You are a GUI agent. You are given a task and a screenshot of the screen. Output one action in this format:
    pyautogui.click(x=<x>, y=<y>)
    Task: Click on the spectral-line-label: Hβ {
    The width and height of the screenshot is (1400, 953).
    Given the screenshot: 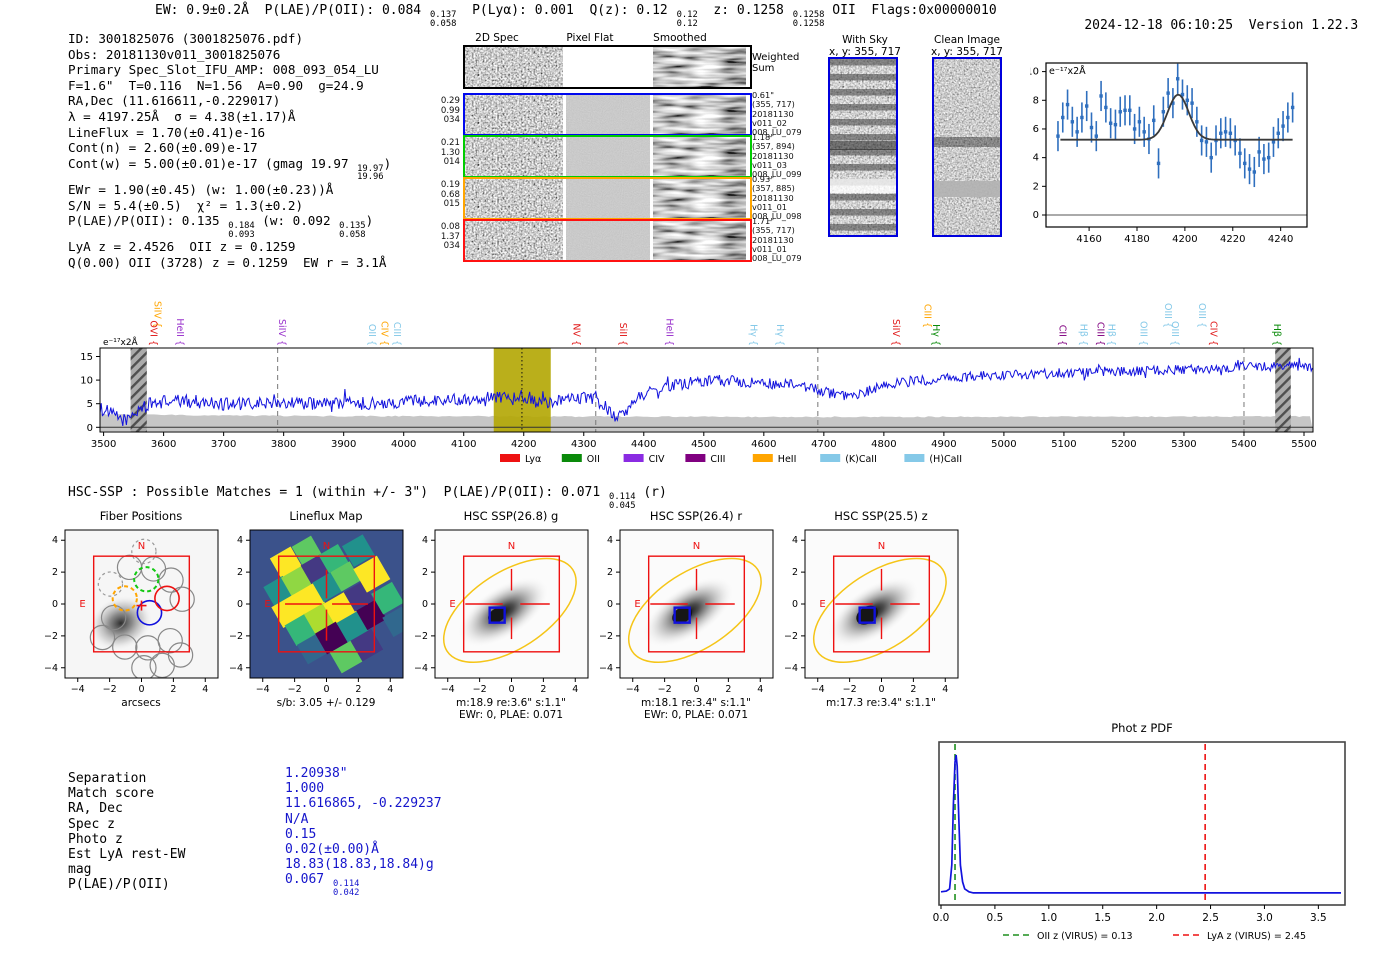 What is the action you would take?
    pyautogui.click(x=1083, y=335)
    